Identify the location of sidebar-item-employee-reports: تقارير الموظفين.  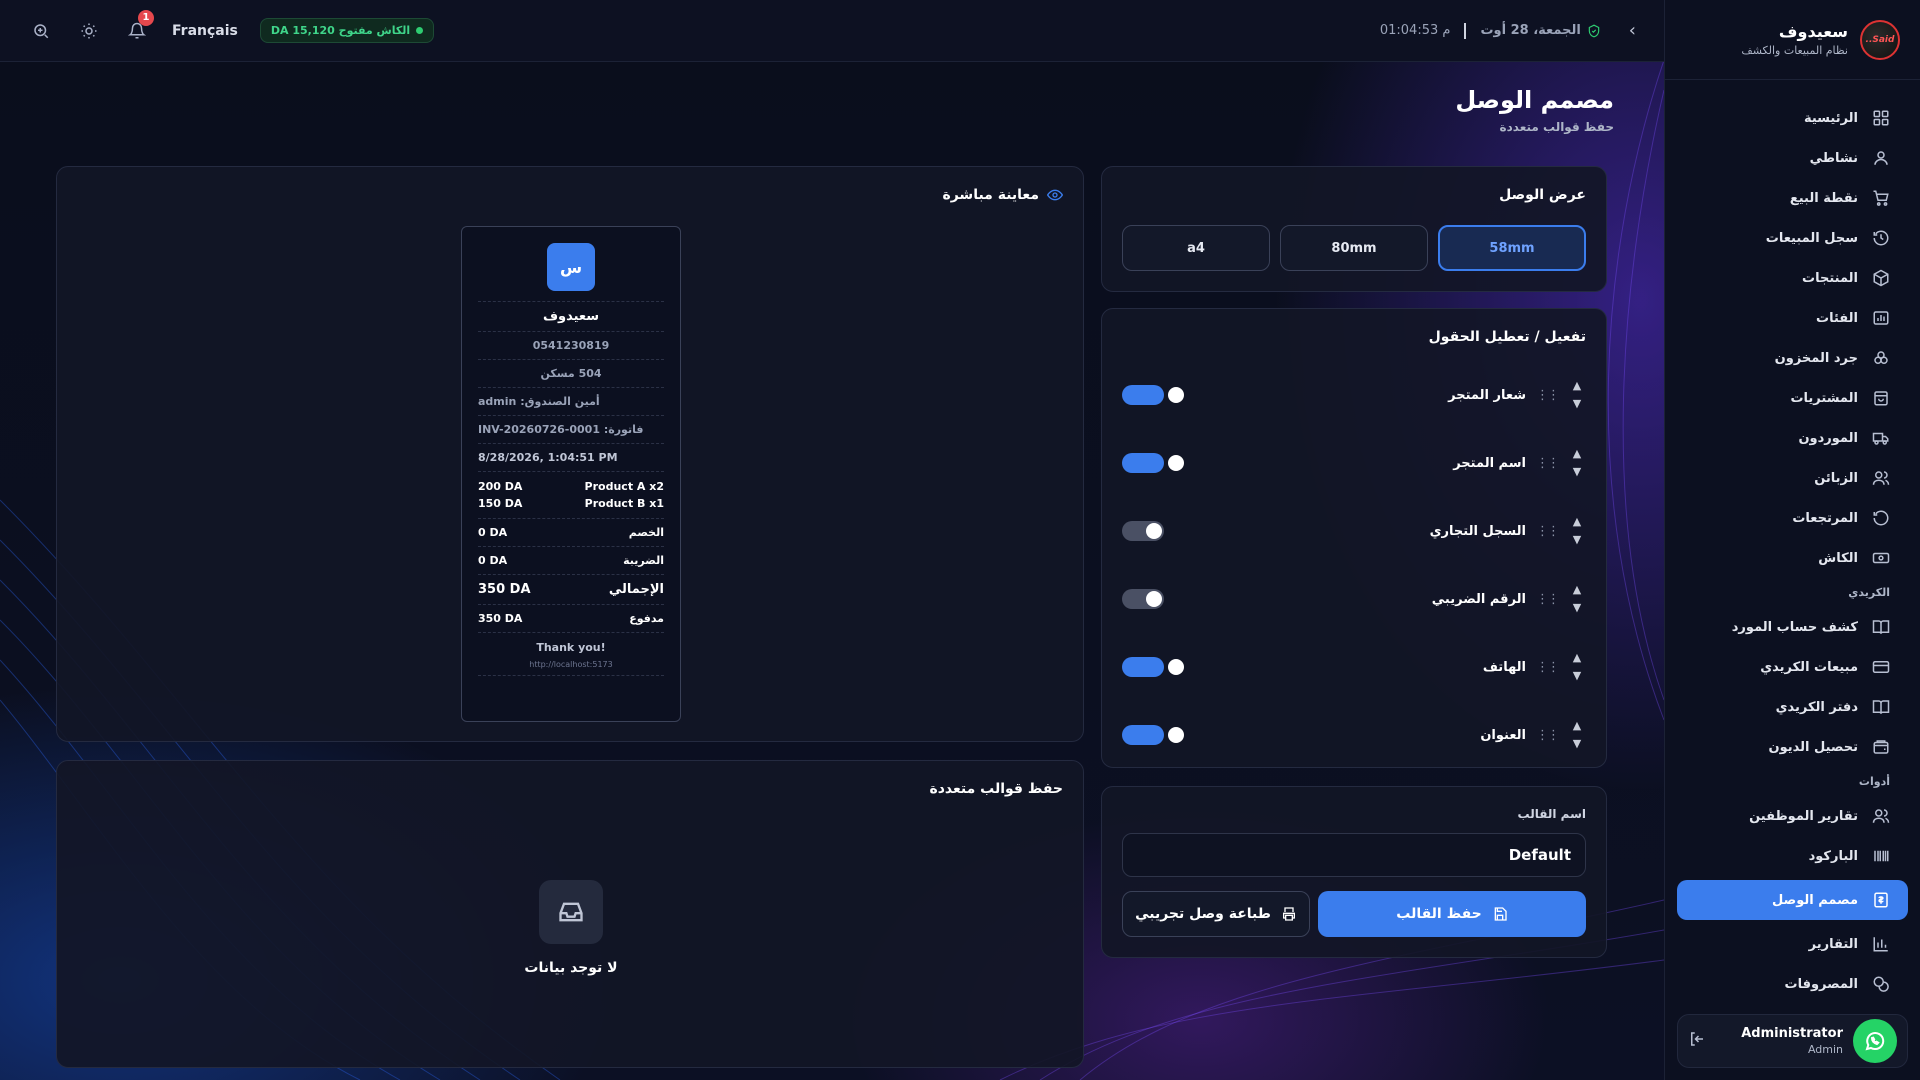
(1792, 816).